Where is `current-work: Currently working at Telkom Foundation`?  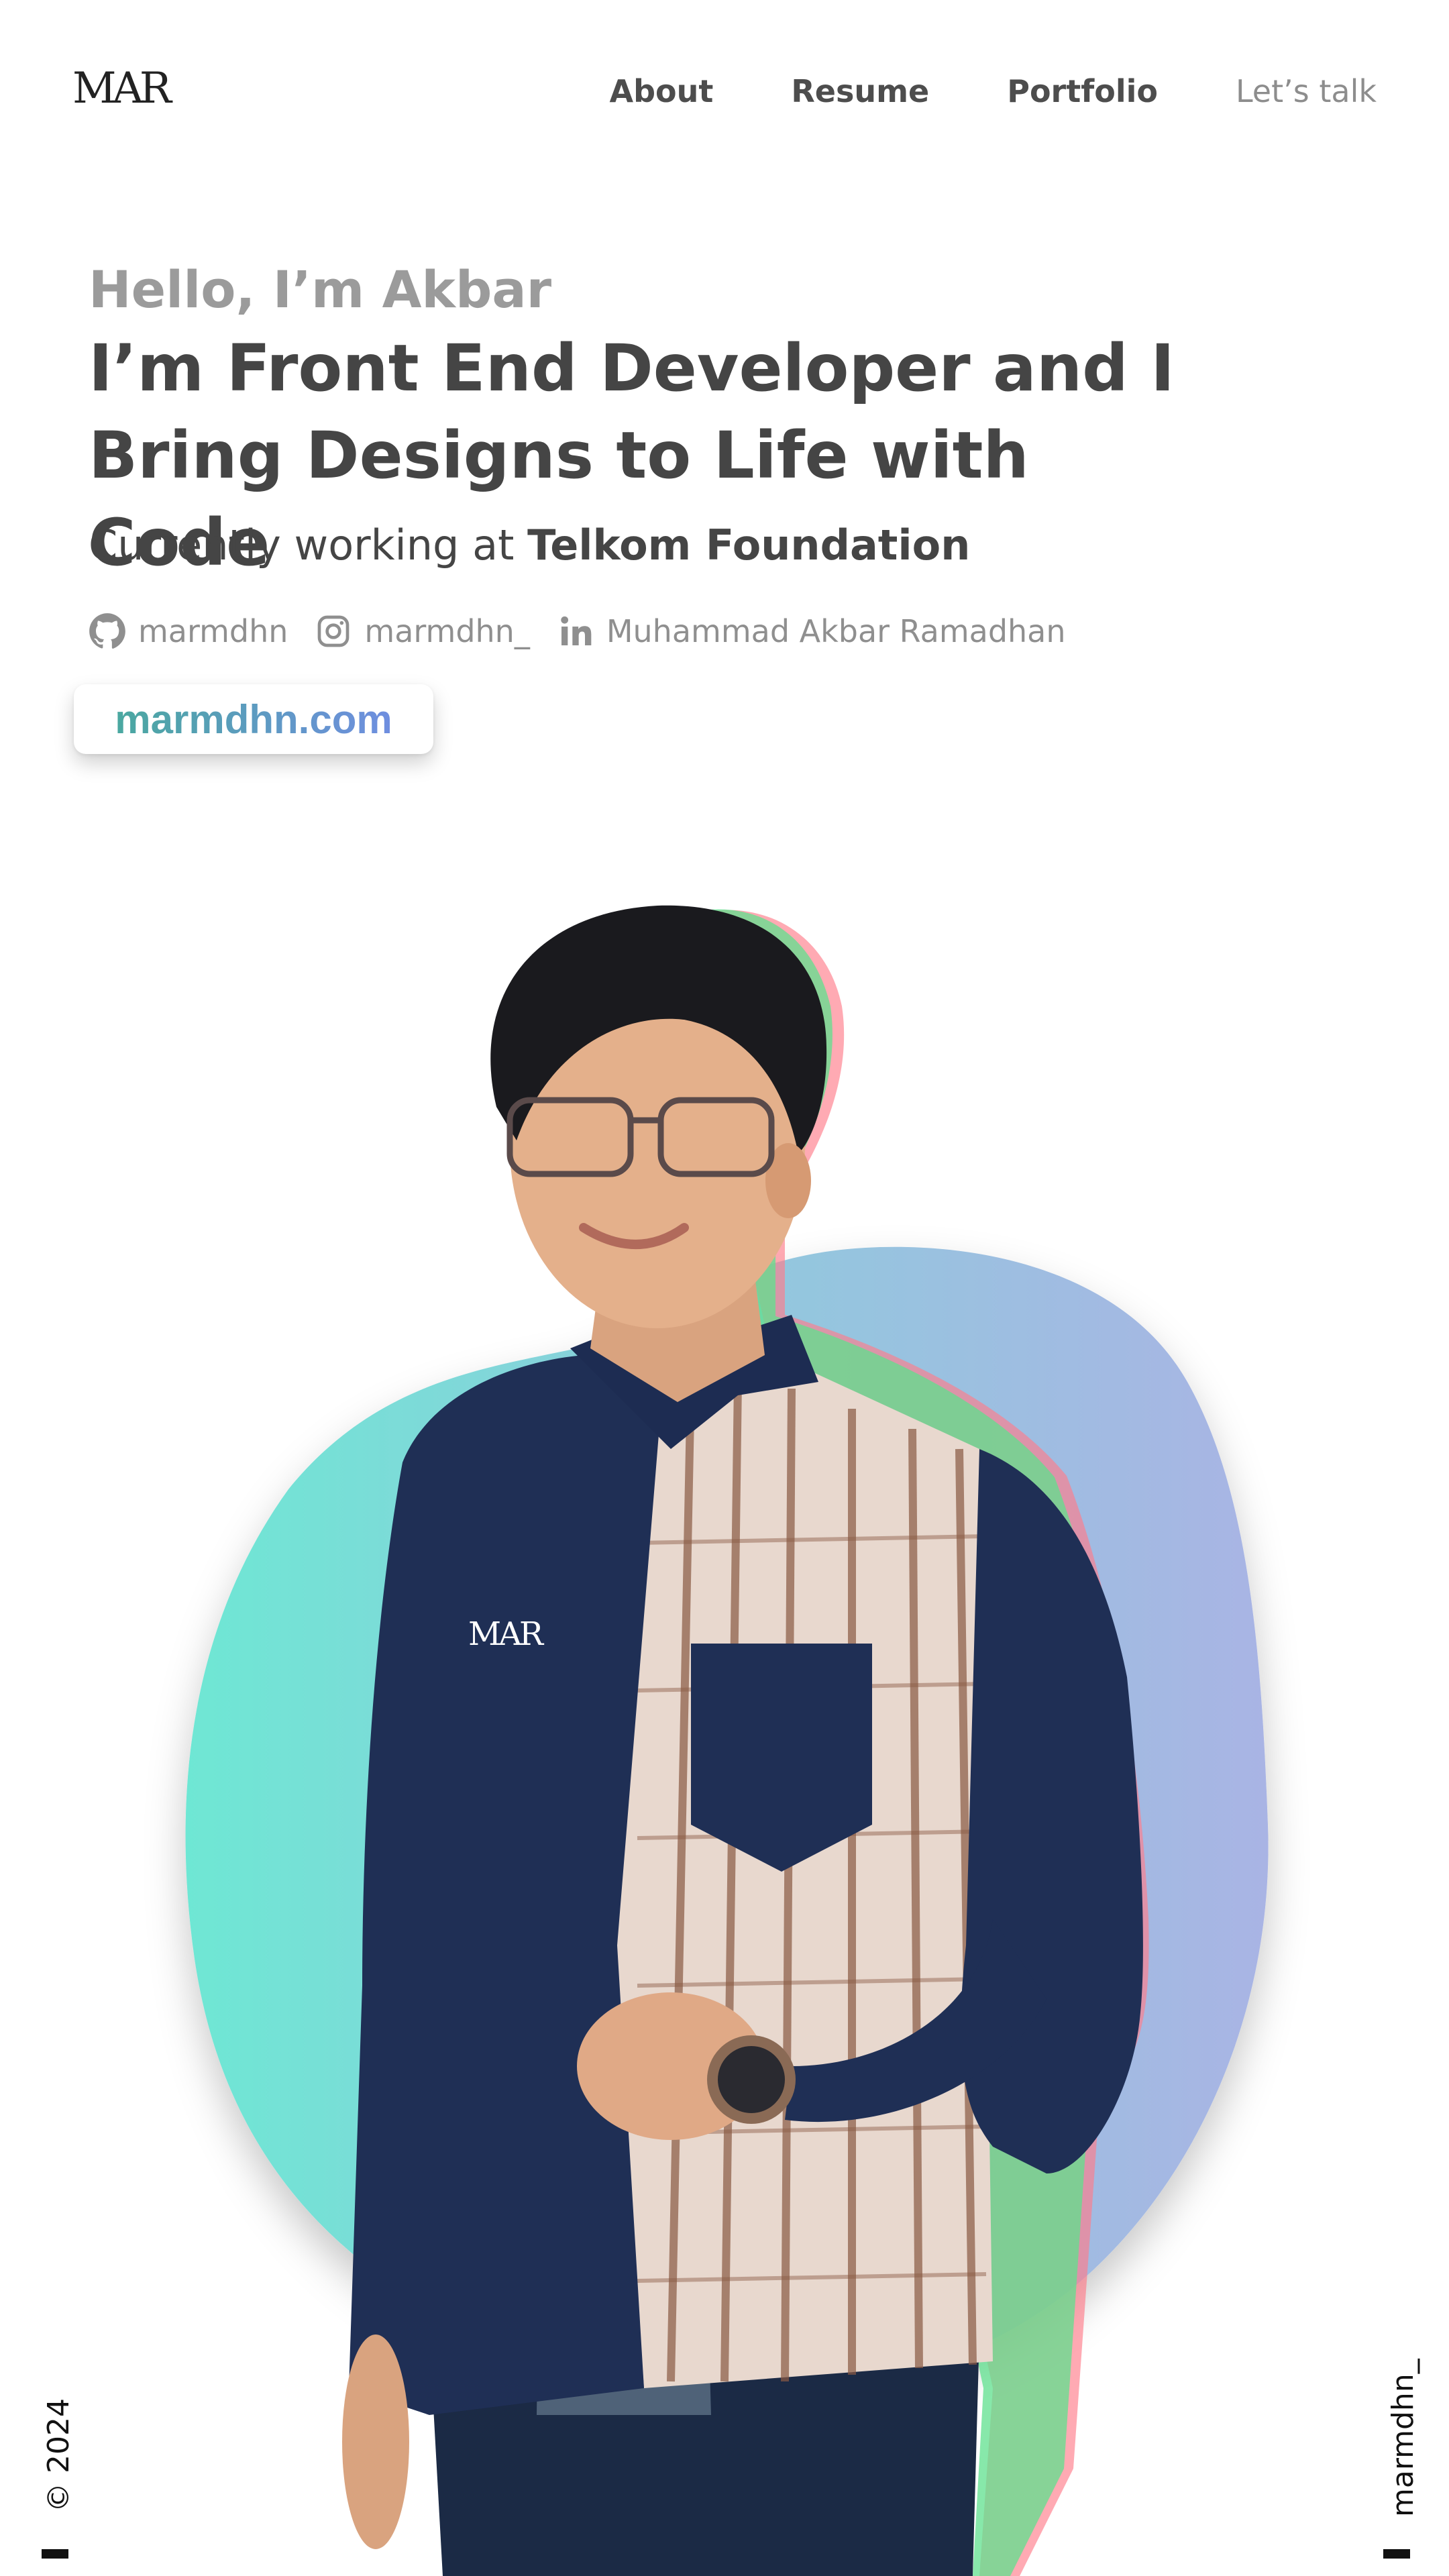
current-work: Currently working at Telkom Foundation is located at coordinates (529, 545).